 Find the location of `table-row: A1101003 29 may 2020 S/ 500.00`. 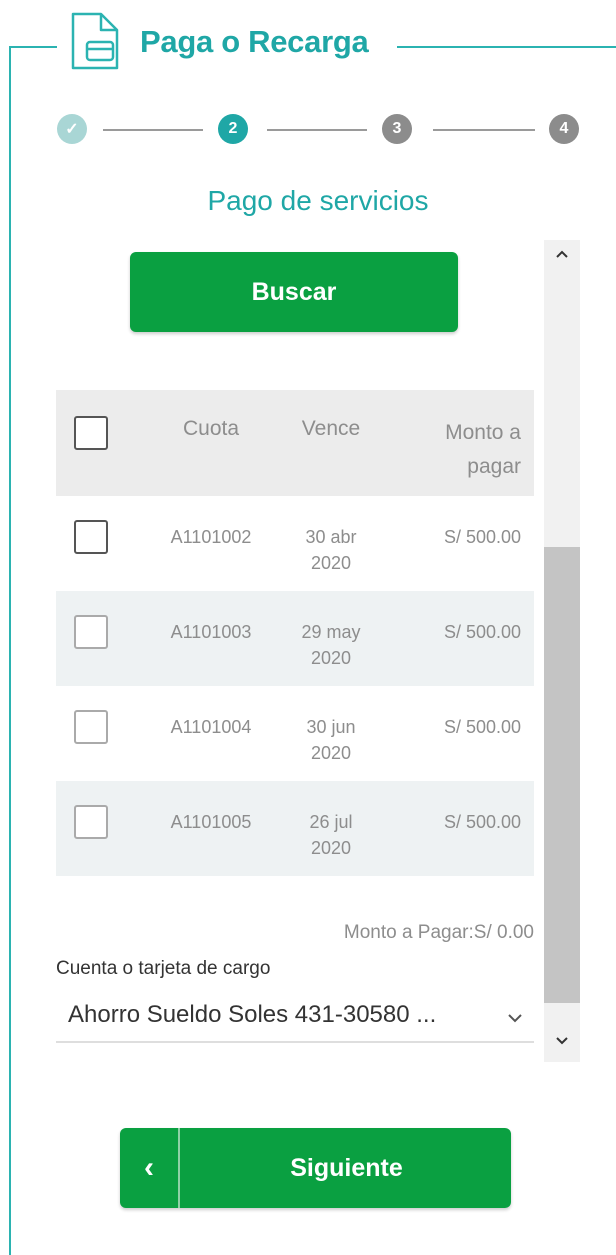

table-row: A1101003 29 may 2020 S/ 500.00 is located at coordinates (295, 638).